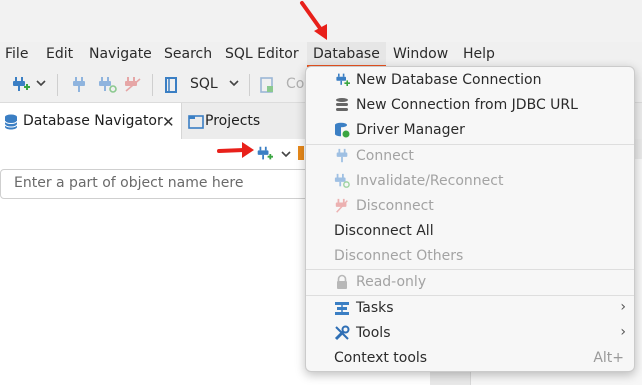  What do you see at coordinates (59, 54) in the screenshot?
I see `menu-edit: Edit` at bounding box center [59, 54].